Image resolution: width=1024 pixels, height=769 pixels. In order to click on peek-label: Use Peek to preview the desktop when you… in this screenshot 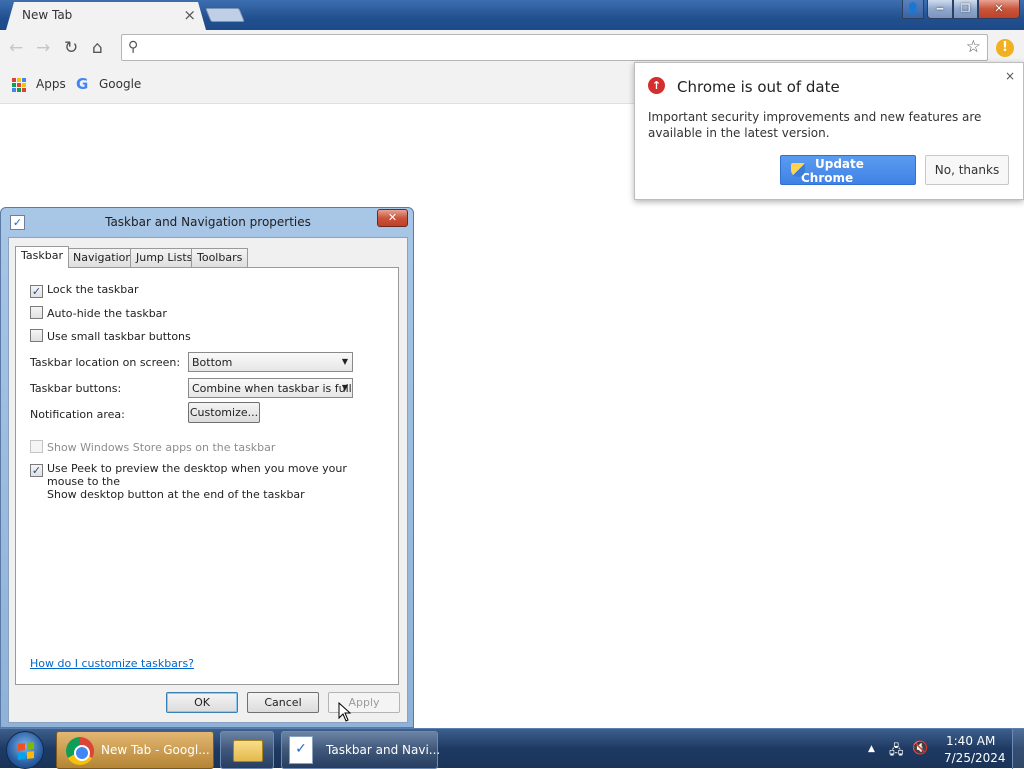, I will do `click(197, 475)`.